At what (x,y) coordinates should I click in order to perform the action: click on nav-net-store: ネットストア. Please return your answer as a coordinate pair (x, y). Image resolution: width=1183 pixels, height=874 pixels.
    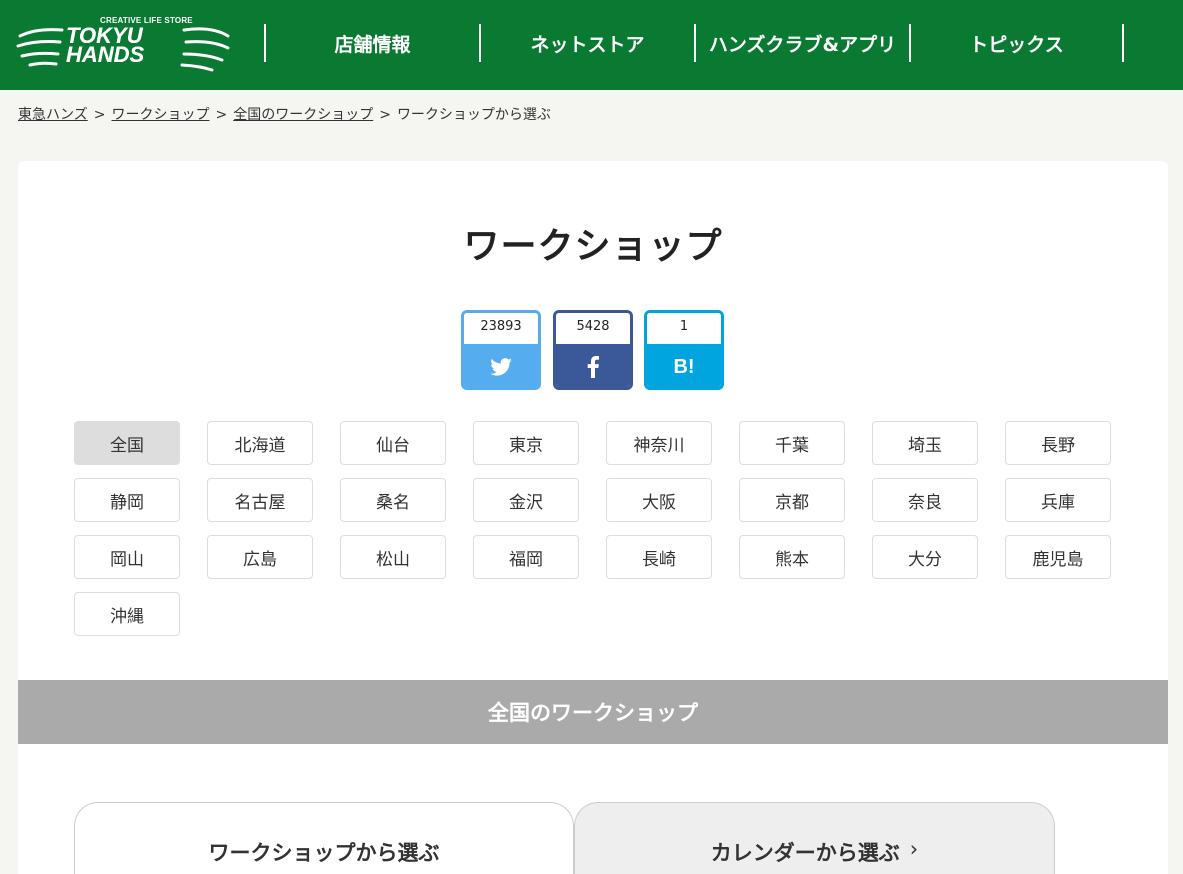
    Looking at the image, I should click on (586, 43).